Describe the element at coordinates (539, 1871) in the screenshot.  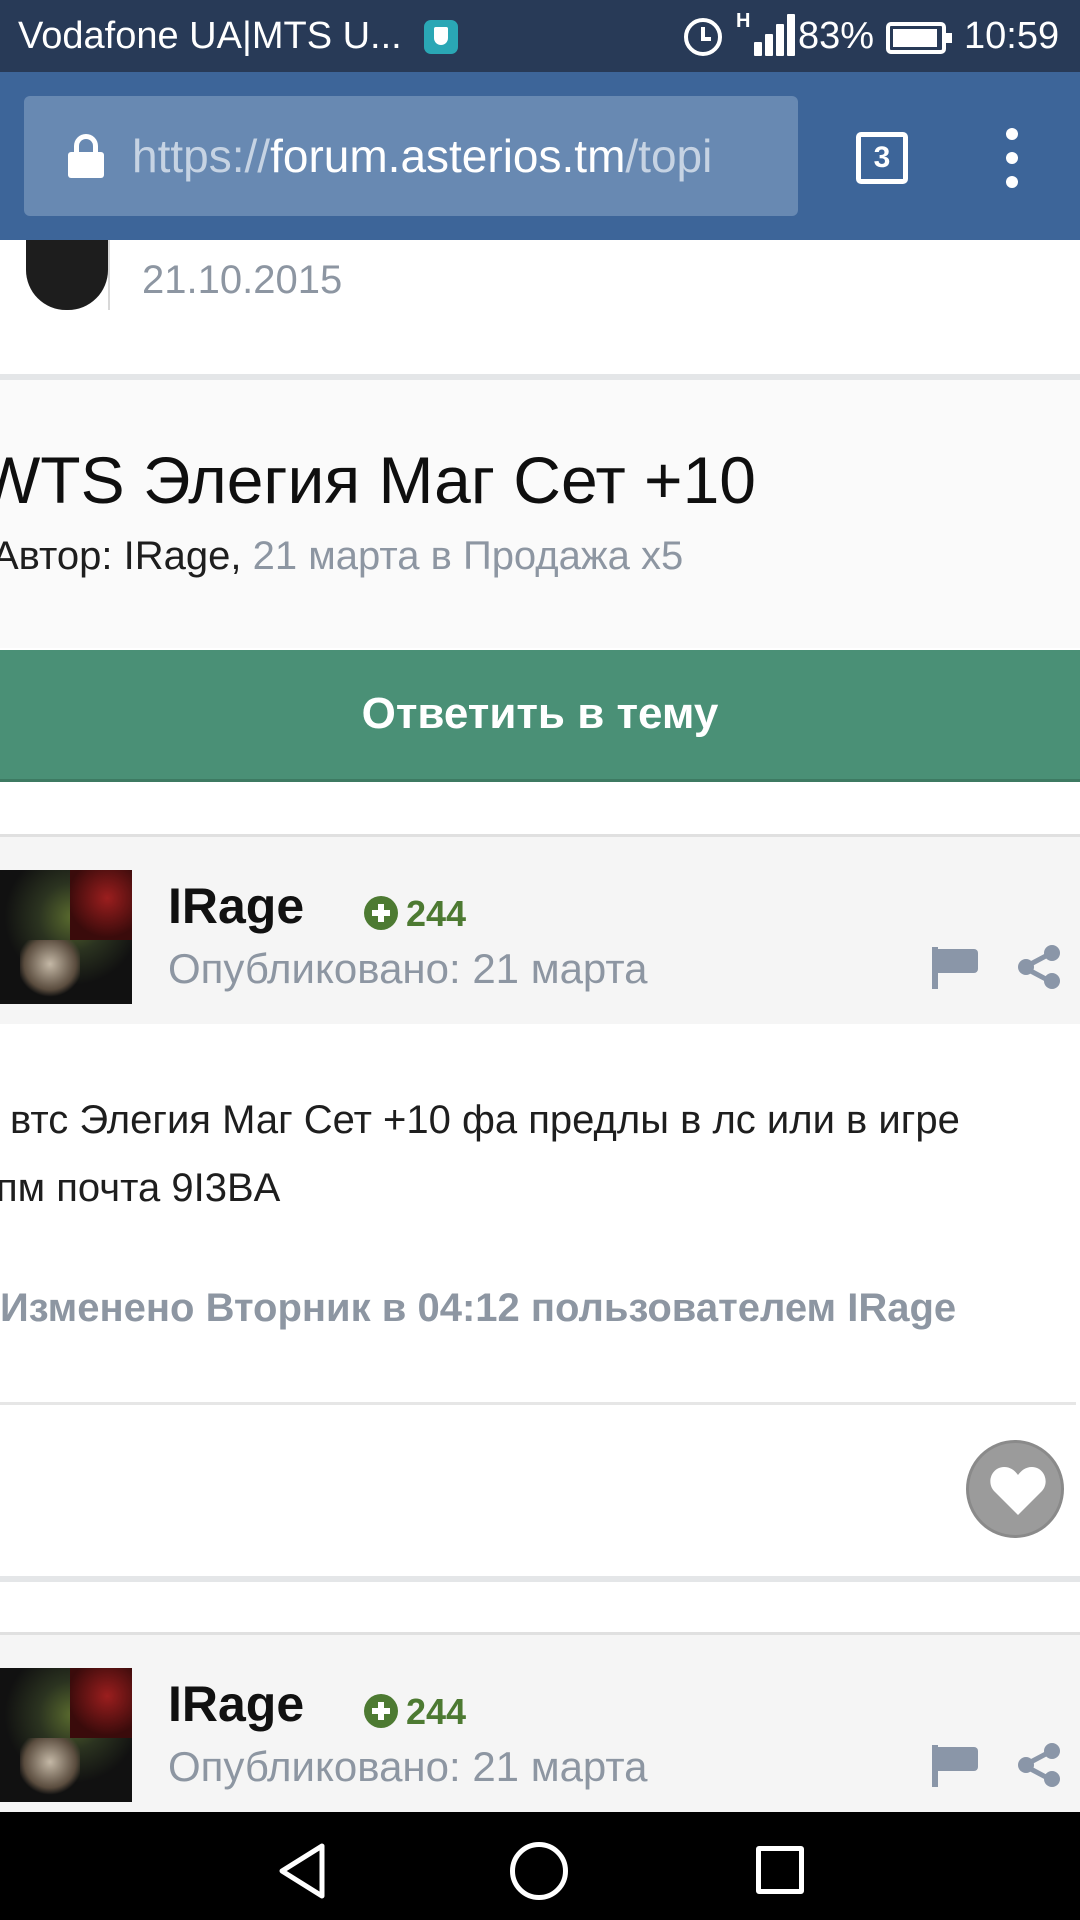
I see `home-icon` at that location.